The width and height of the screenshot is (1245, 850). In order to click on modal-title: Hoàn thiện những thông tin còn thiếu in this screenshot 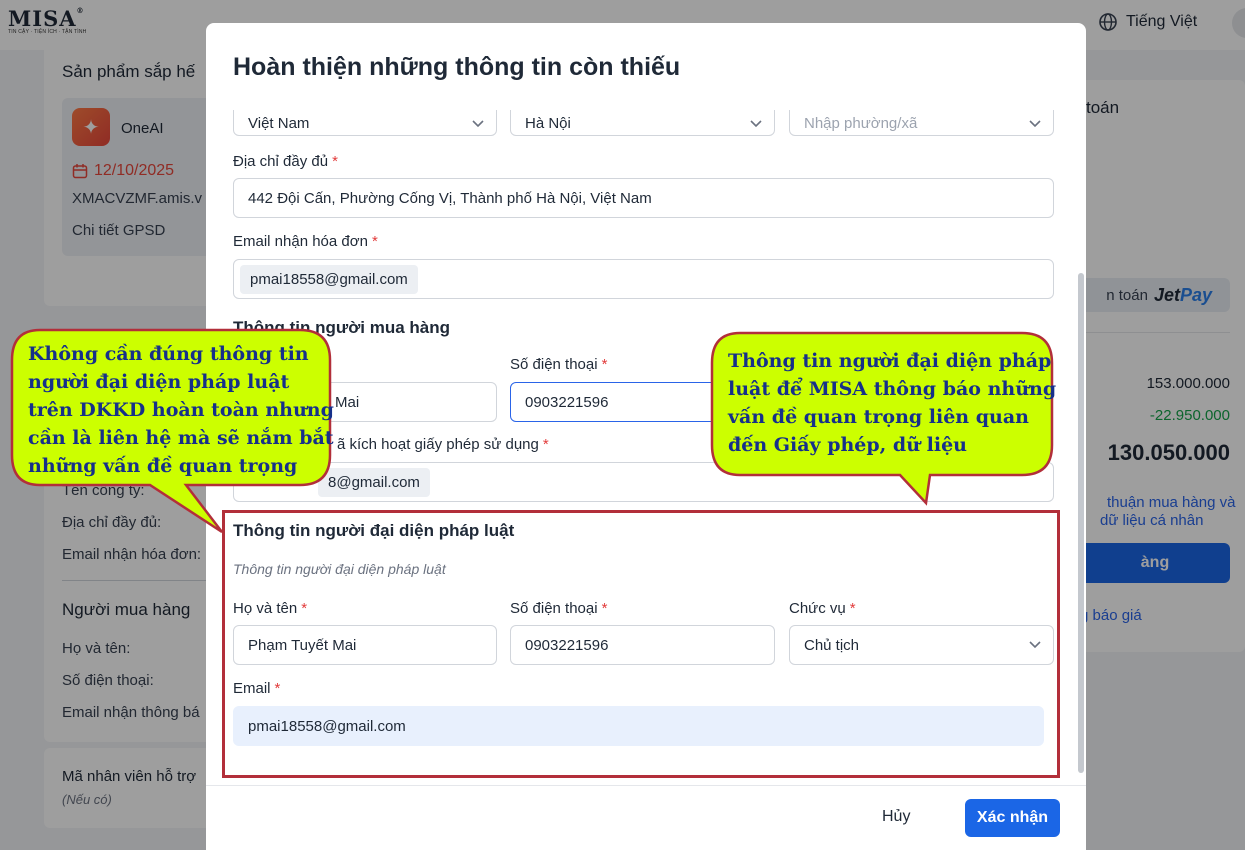, I will do `click(457, 67)`.